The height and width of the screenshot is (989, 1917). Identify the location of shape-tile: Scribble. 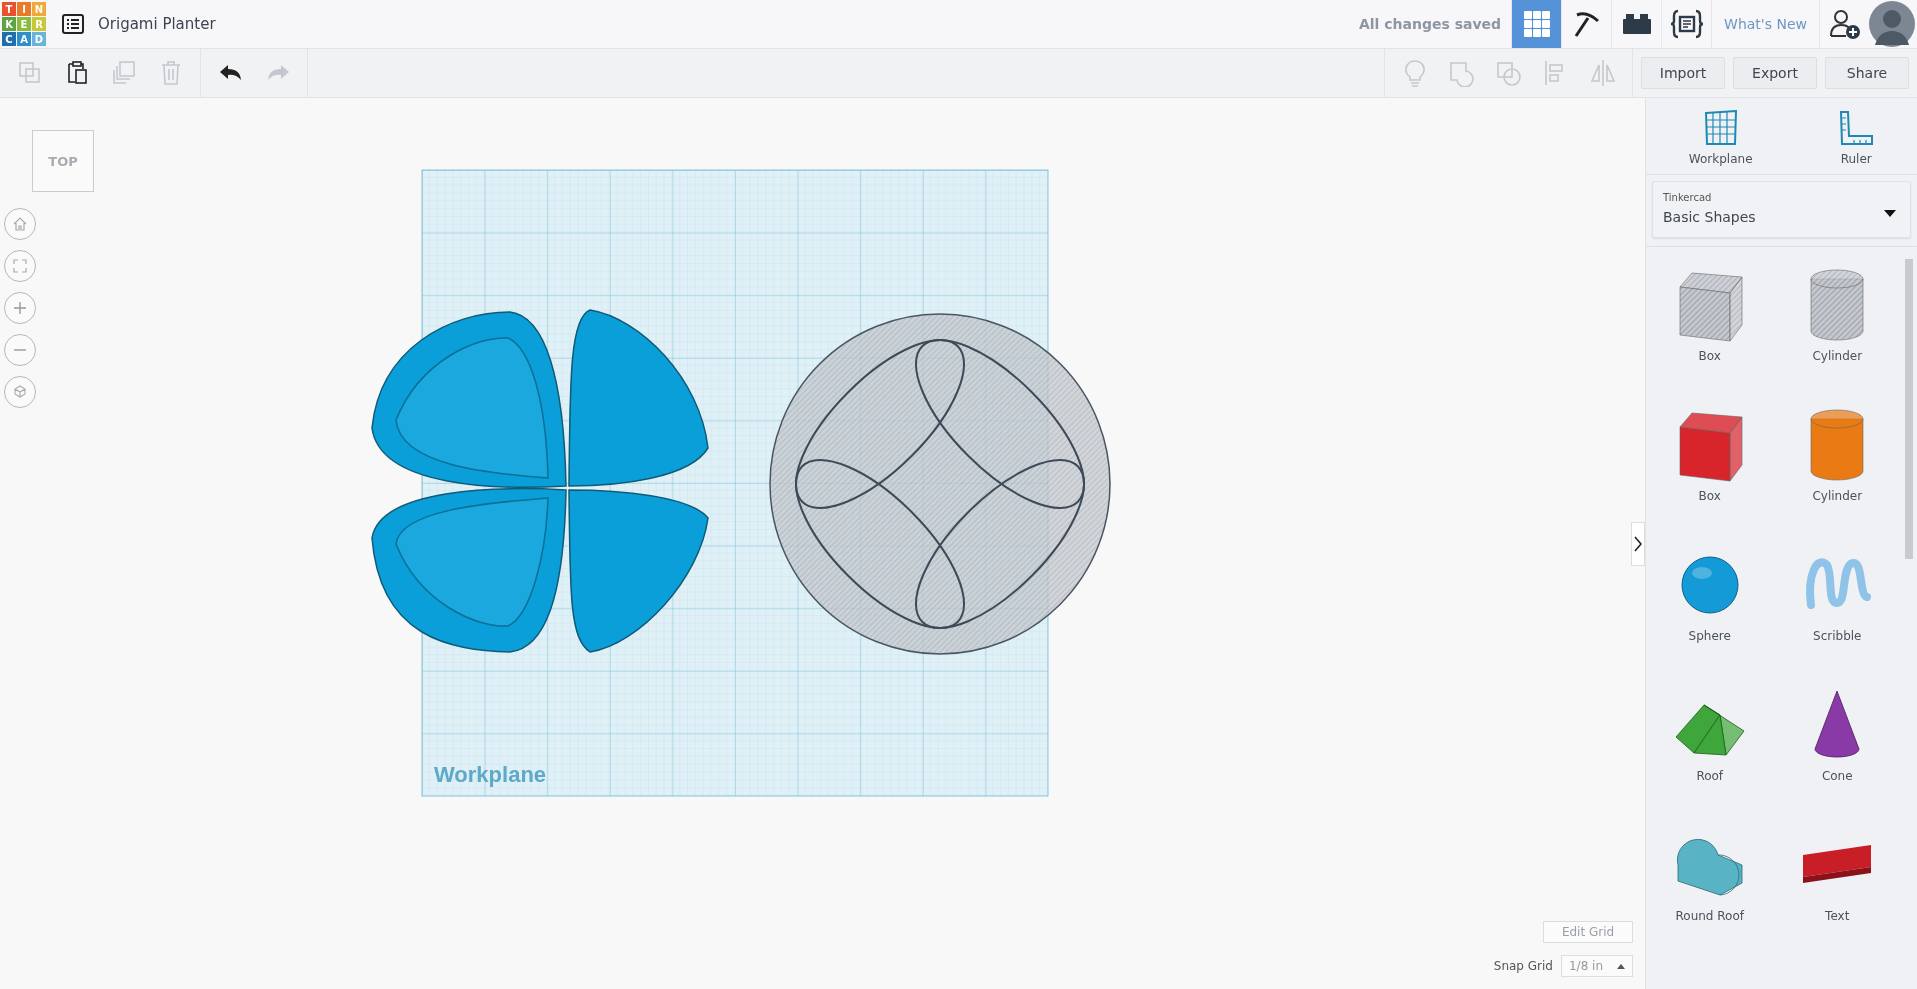
(1837, 615).